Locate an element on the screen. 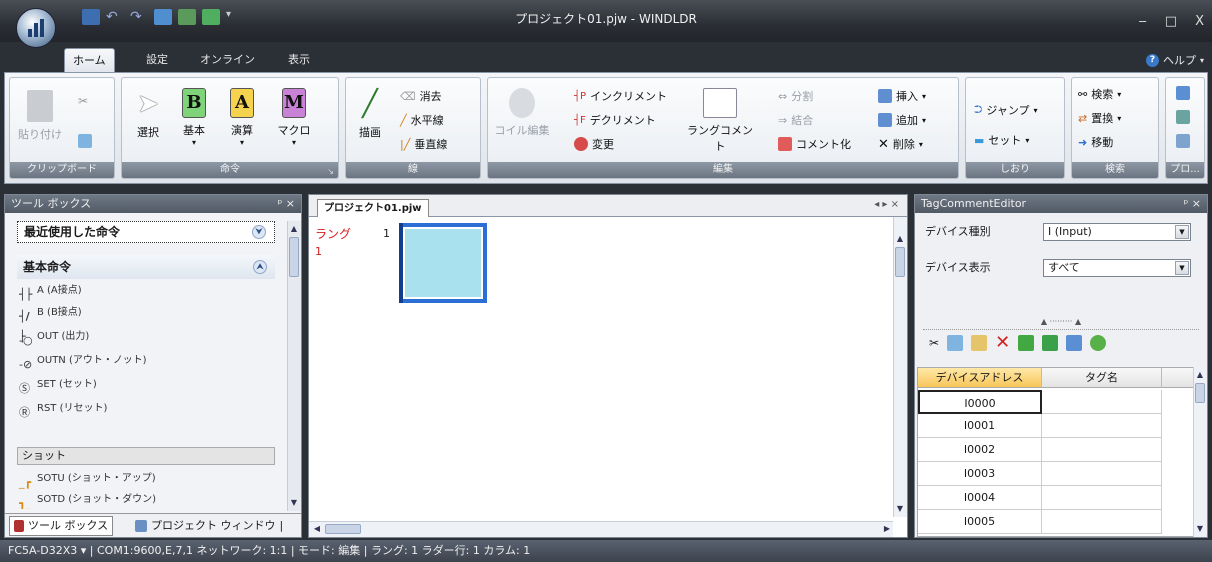 Image resolution: width=1212 pixels, height=562 pixels. table-cell-address: I0005 is located at coordinates (980, 522).